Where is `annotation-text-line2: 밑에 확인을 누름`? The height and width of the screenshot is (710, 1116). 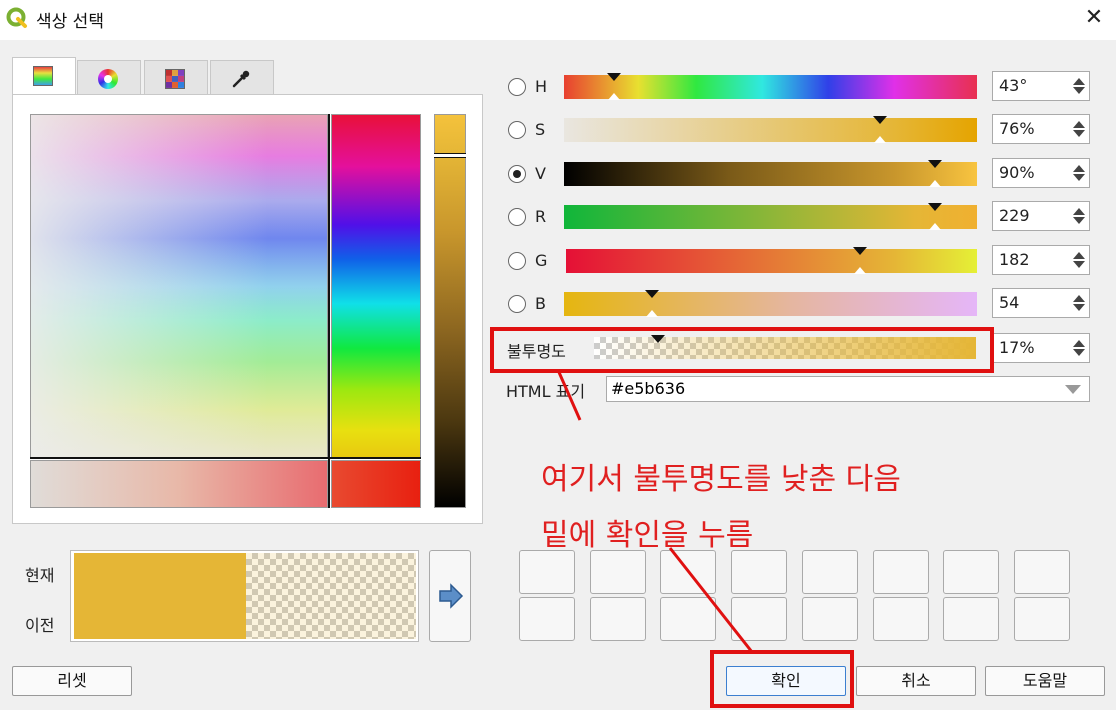 annotation-text-line2: 밑에 확인을 누름 is located at coordinates (647, 535).